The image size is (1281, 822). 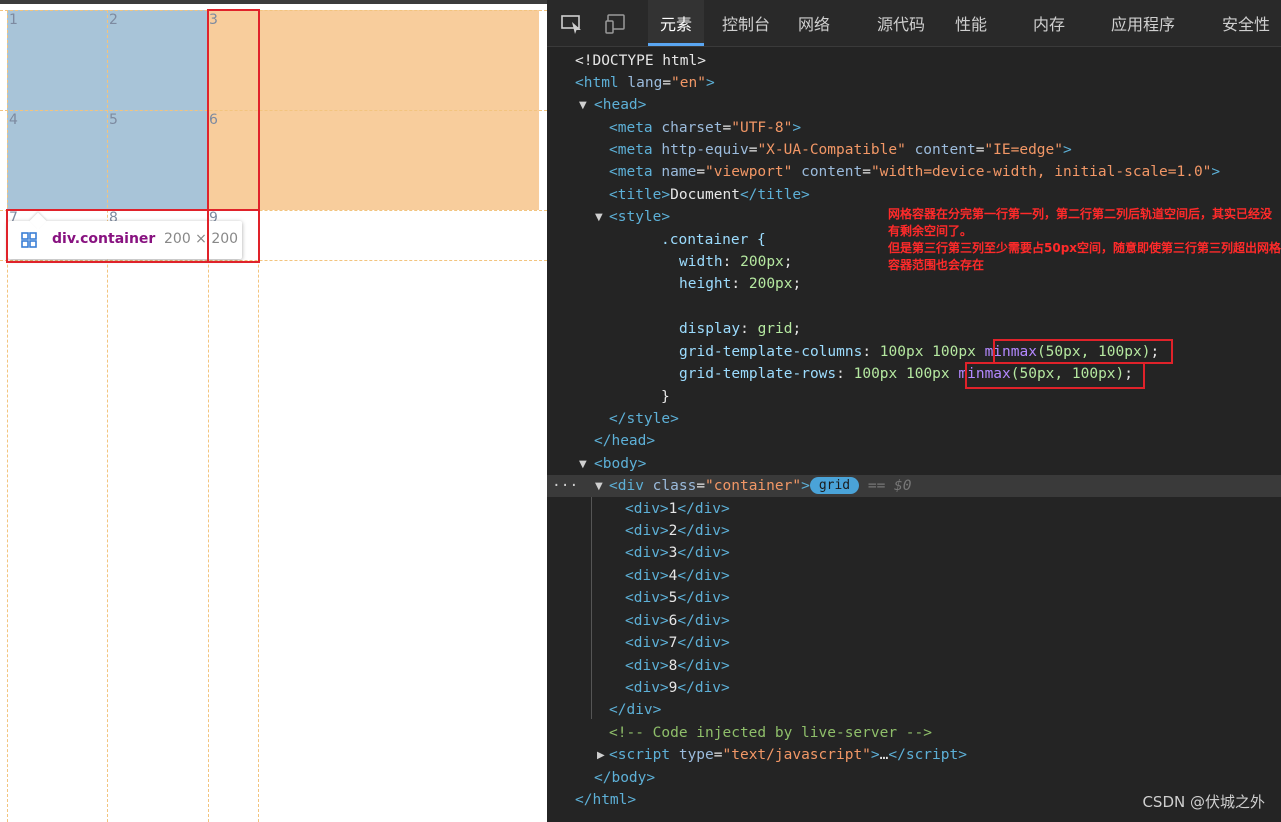 What do you see at coordinates (1246, 23) in the screenshot?
I see `tab-security: 安全性` at bounding box center [1246, 23].